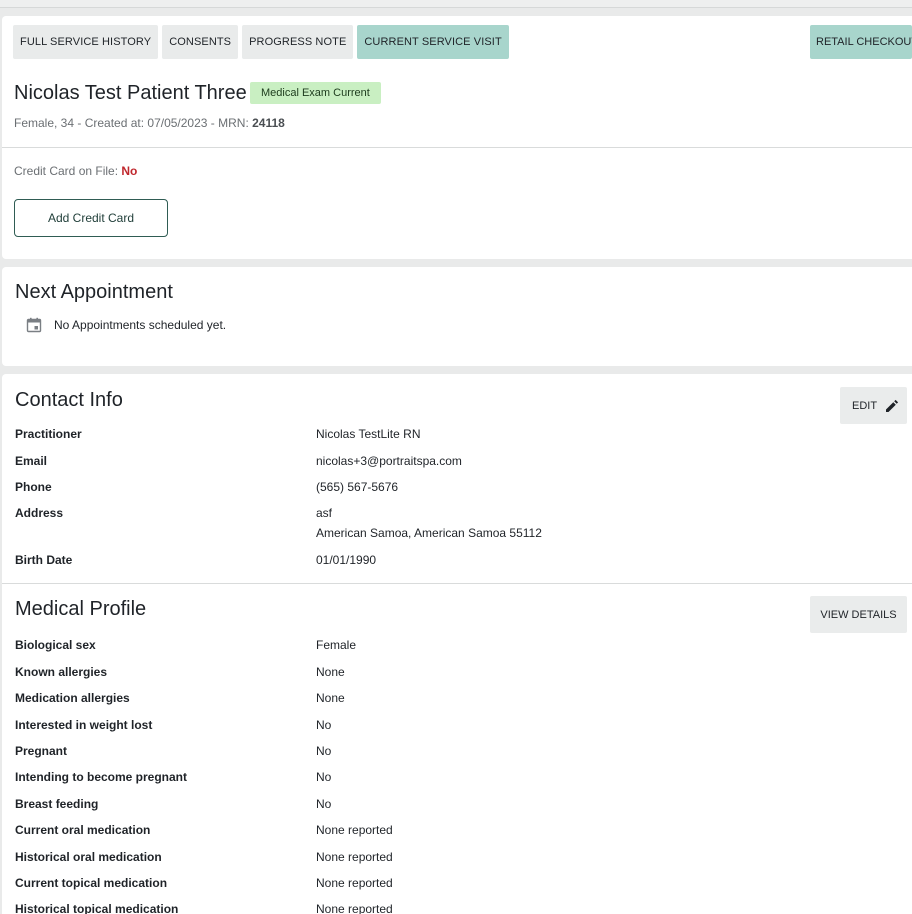 The image size is (912, 914). I want to click on medical-row-label: Current oral medication, so click(83, 830).